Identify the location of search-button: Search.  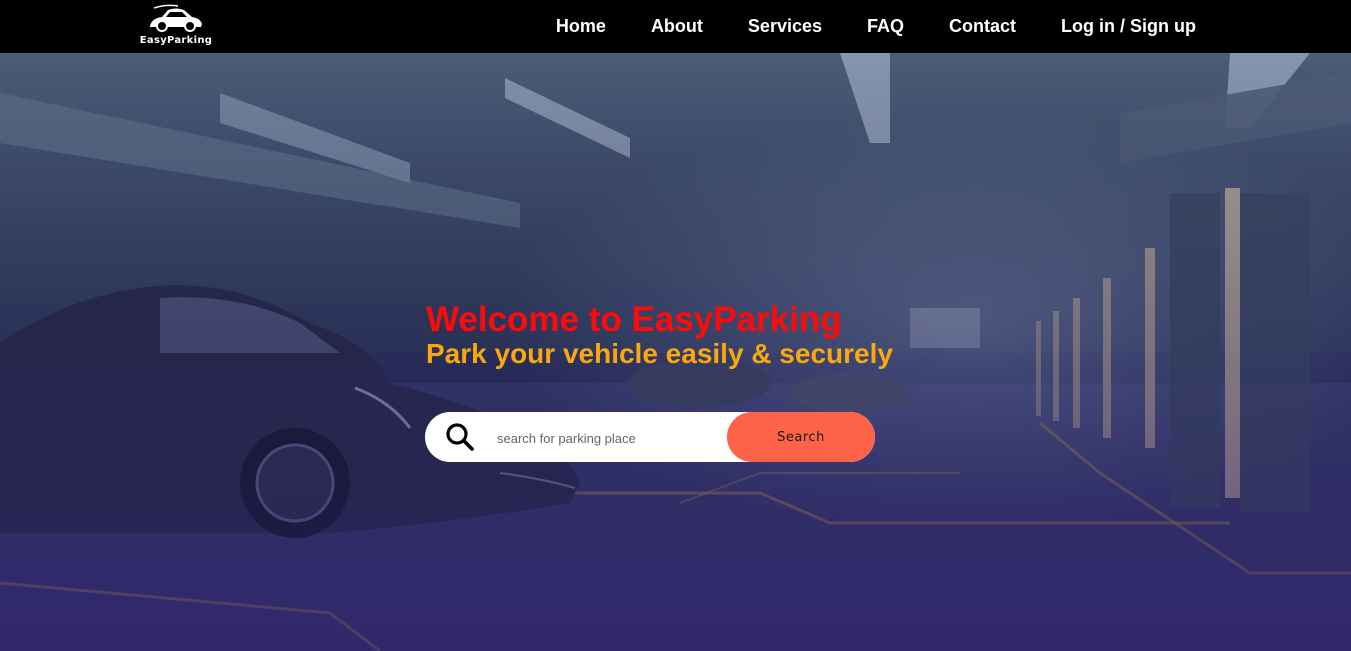
(801, 437).